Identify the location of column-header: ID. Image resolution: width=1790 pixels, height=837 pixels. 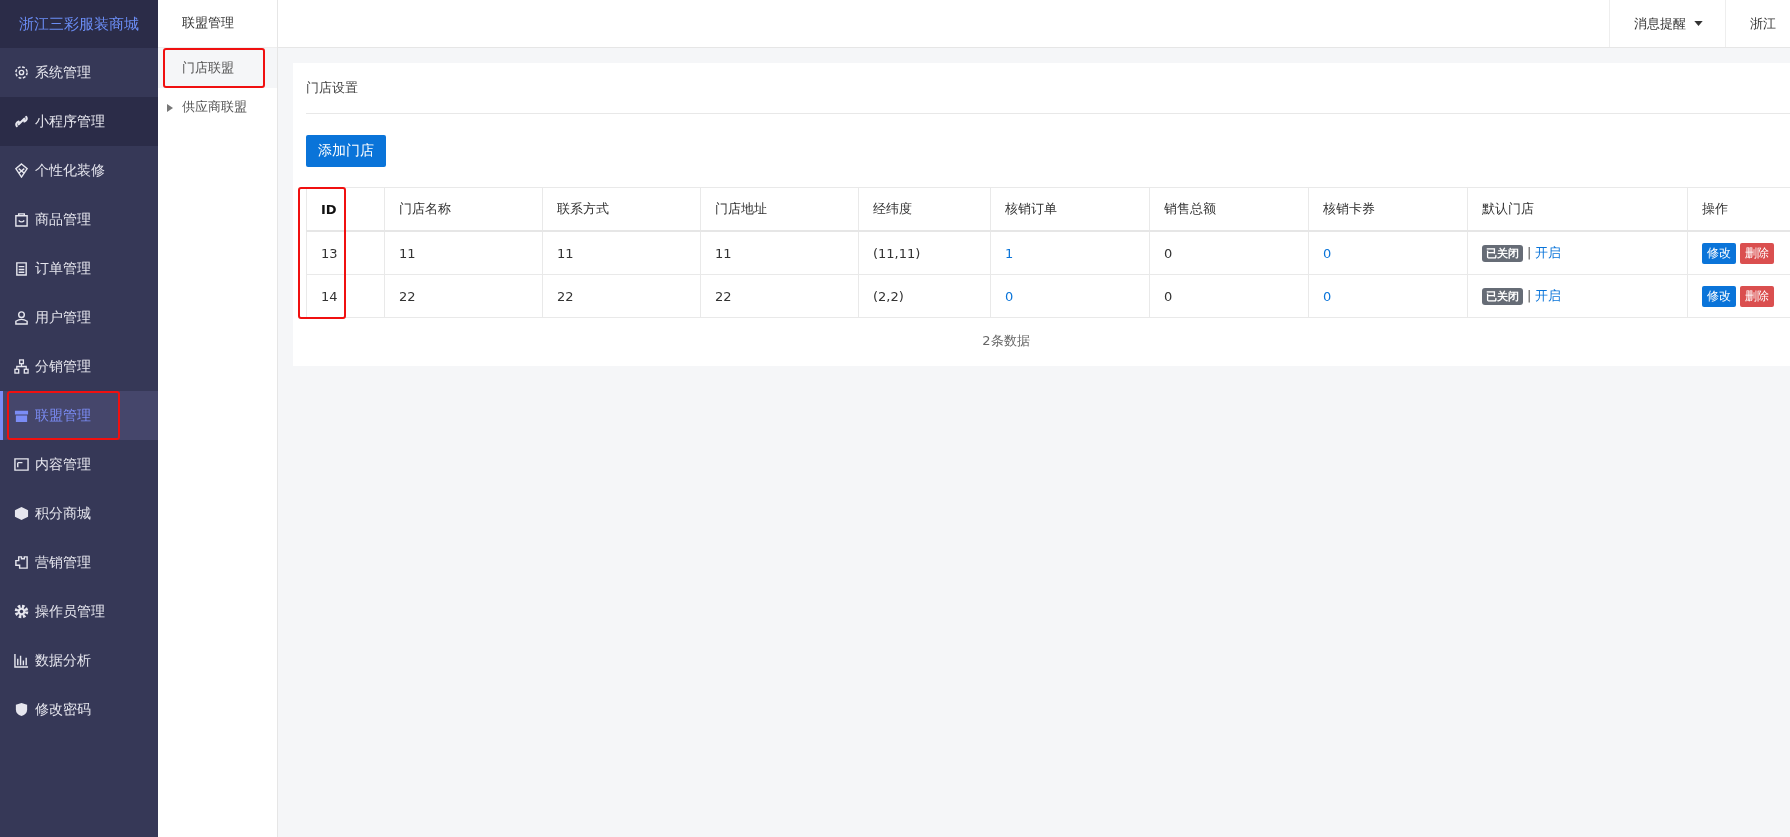
(345, 209).